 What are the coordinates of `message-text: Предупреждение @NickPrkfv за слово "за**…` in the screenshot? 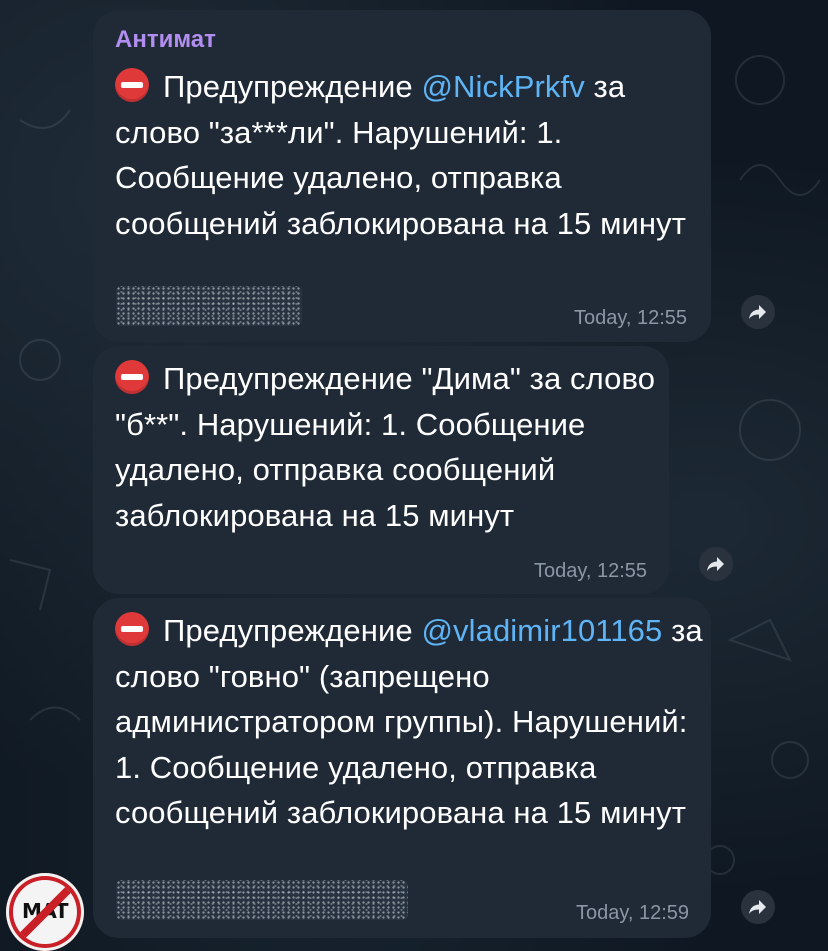 It's located at (410, 155).